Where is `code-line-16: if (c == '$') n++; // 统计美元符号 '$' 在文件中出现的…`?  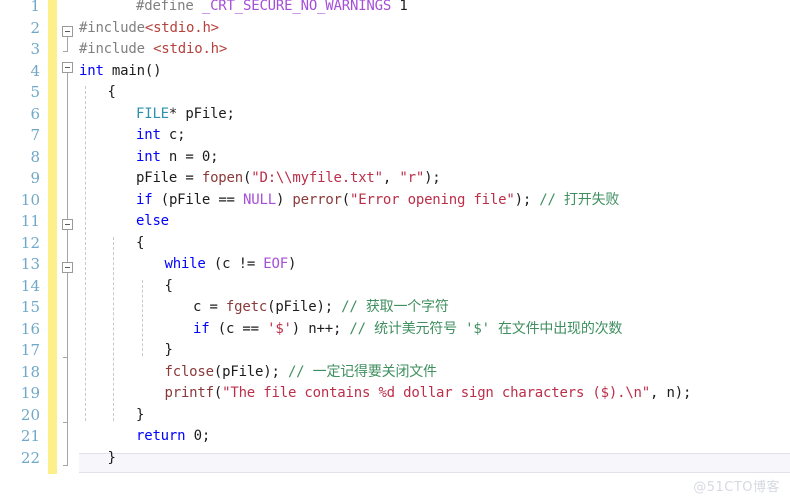
code-line-16: if (c == '$') n++; // 统计美元符号 '$' 在文件中出现的… is located at coordinates (434, 330).